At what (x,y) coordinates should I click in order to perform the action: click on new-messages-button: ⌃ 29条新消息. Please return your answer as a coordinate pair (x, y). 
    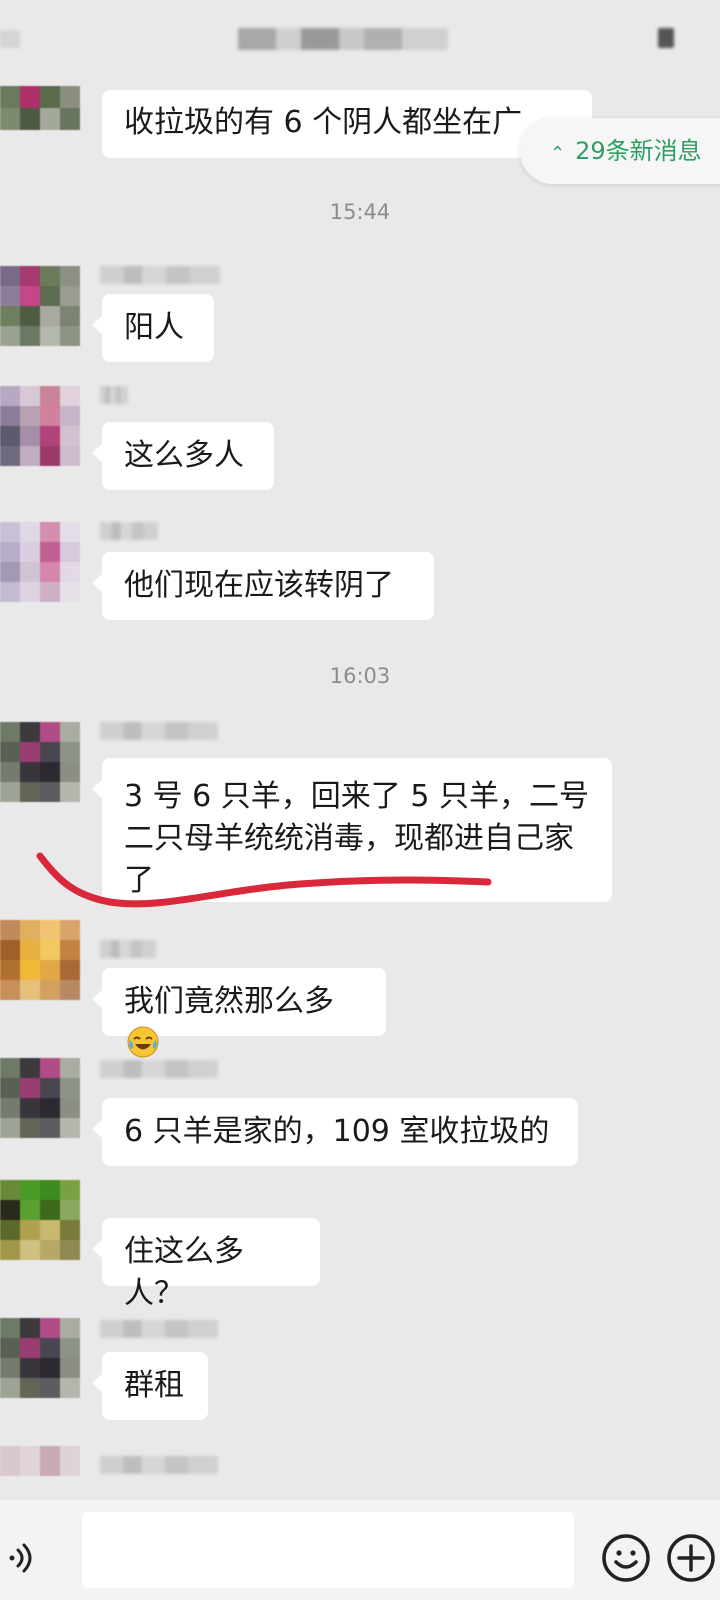
    Looking at the image, I should click on (620, 151).